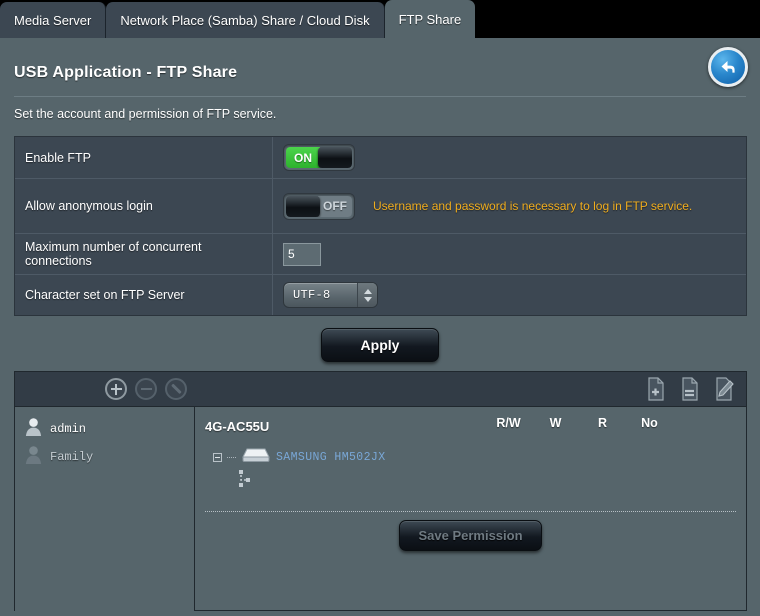 The image size is (760, 616). Describe the element at coordinates (72, 457) in the screenshot. I see `list-item-label: Family` at that location.